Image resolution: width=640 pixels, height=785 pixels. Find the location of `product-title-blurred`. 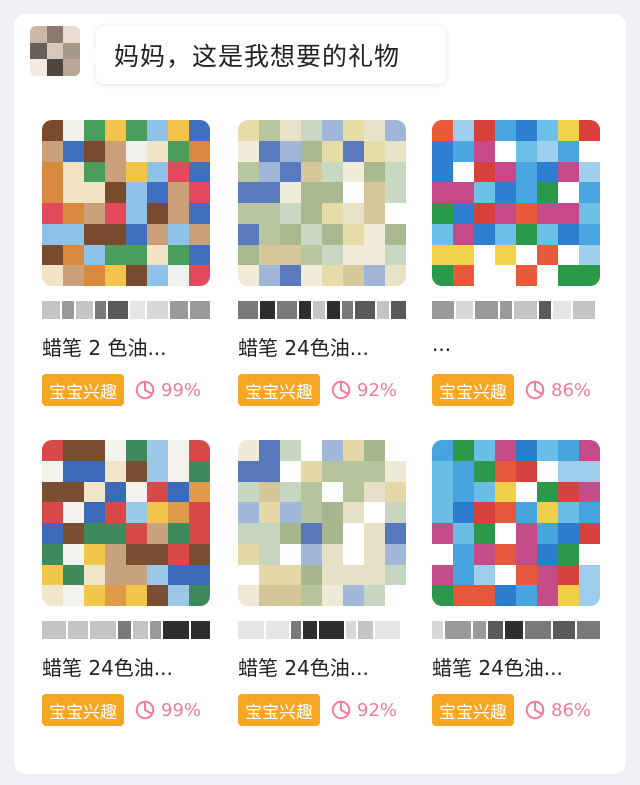

product-title-blurred is located at coordinates (322, 630).